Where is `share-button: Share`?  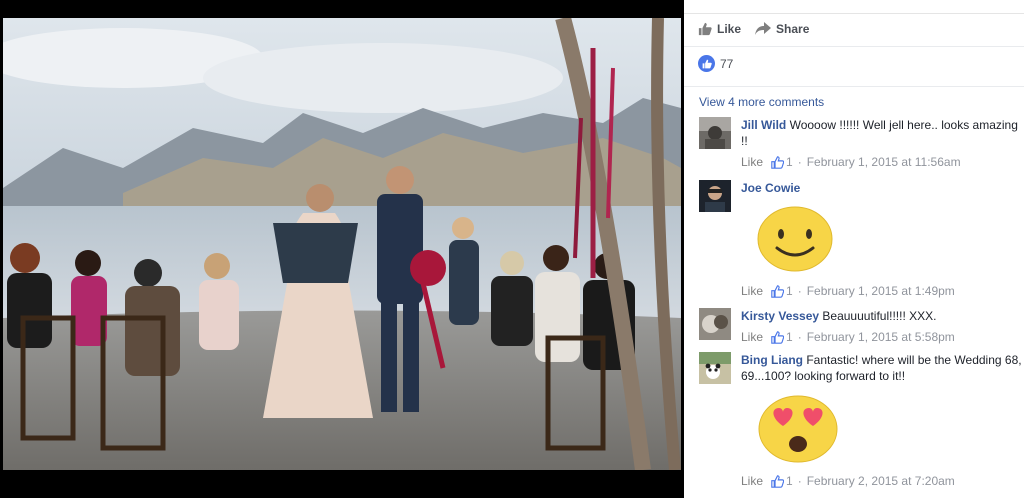
share-button: Share is located at coordinates (782, 29).